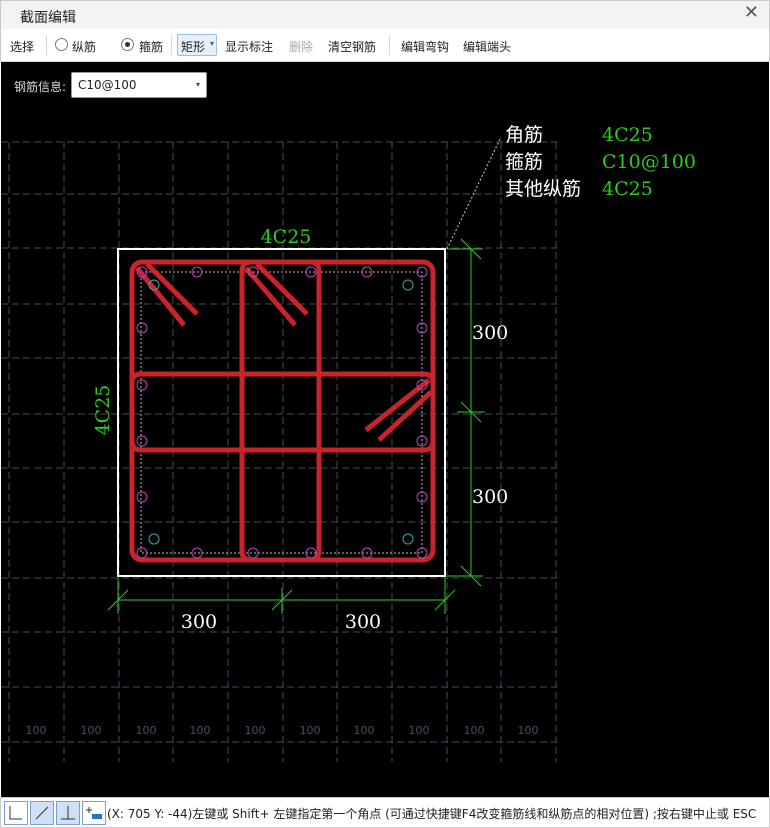  I want to click on chevron-down-icon: ▾, so click(211, 43).